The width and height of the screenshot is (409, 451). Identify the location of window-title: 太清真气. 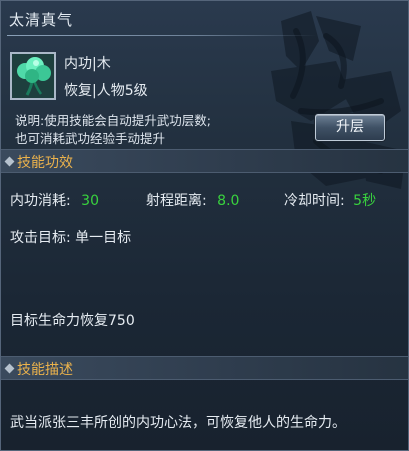
(41, 20).